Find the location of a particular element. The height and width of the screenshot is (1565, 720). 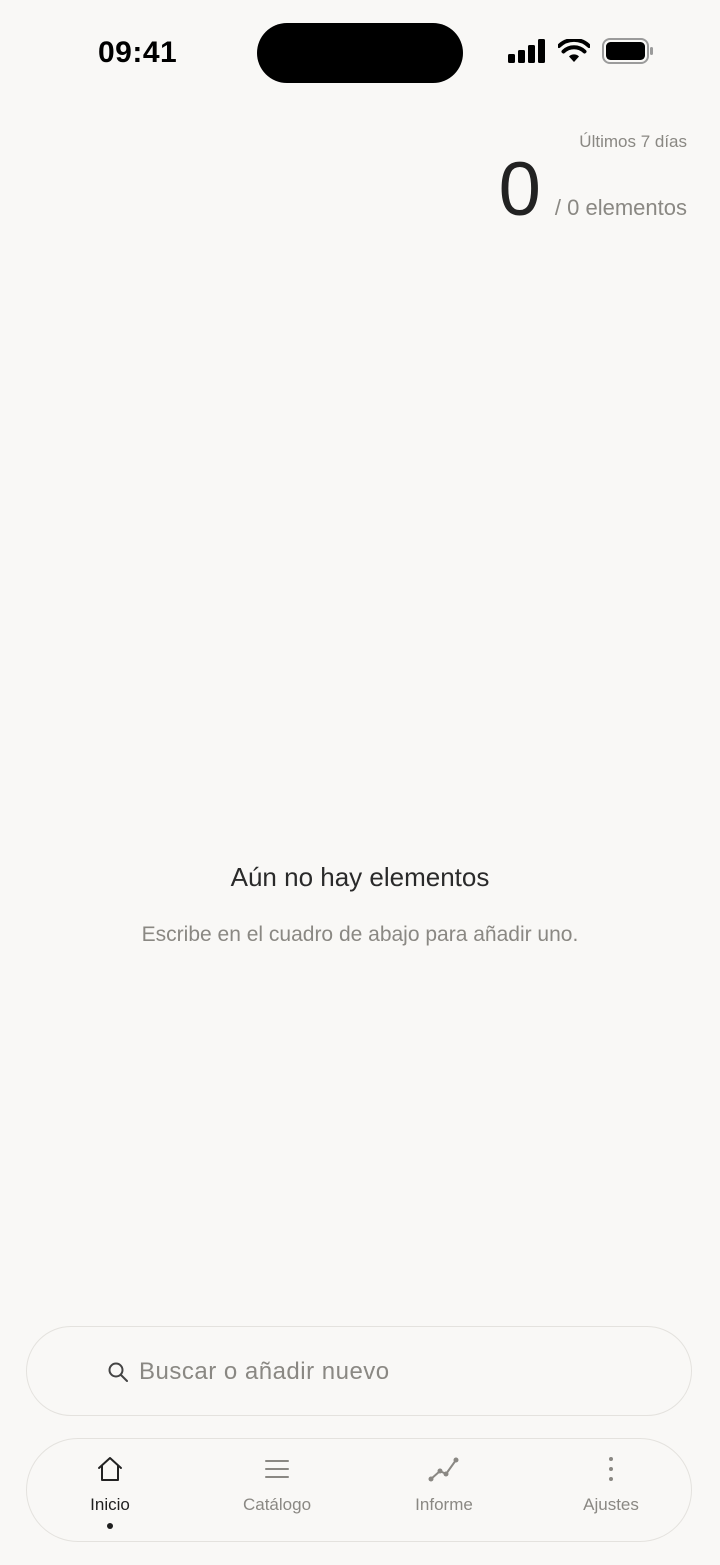

cellular-signal-icon is located at coordinates (527, 51).